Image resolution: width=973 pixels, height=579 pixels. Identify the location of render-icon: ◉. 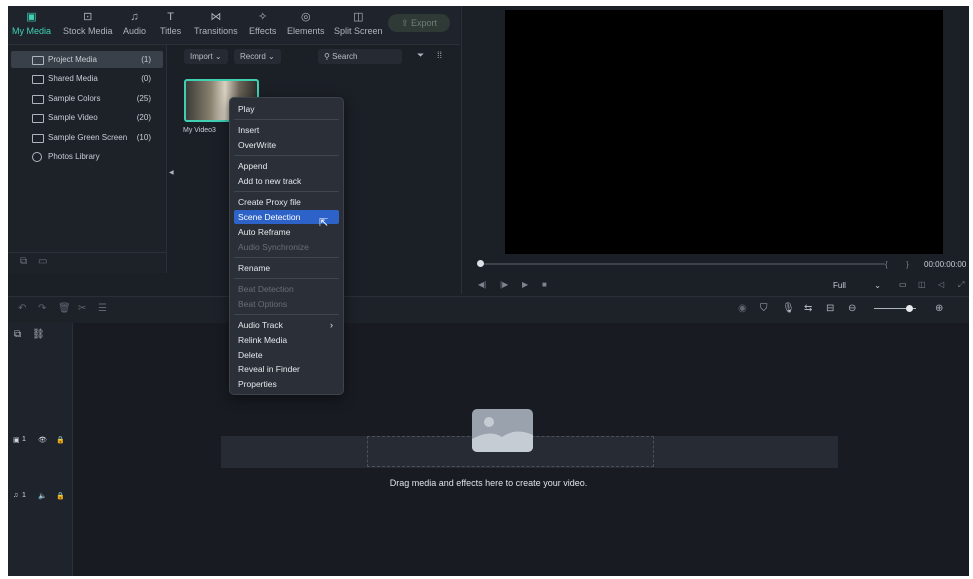
(742, 308).